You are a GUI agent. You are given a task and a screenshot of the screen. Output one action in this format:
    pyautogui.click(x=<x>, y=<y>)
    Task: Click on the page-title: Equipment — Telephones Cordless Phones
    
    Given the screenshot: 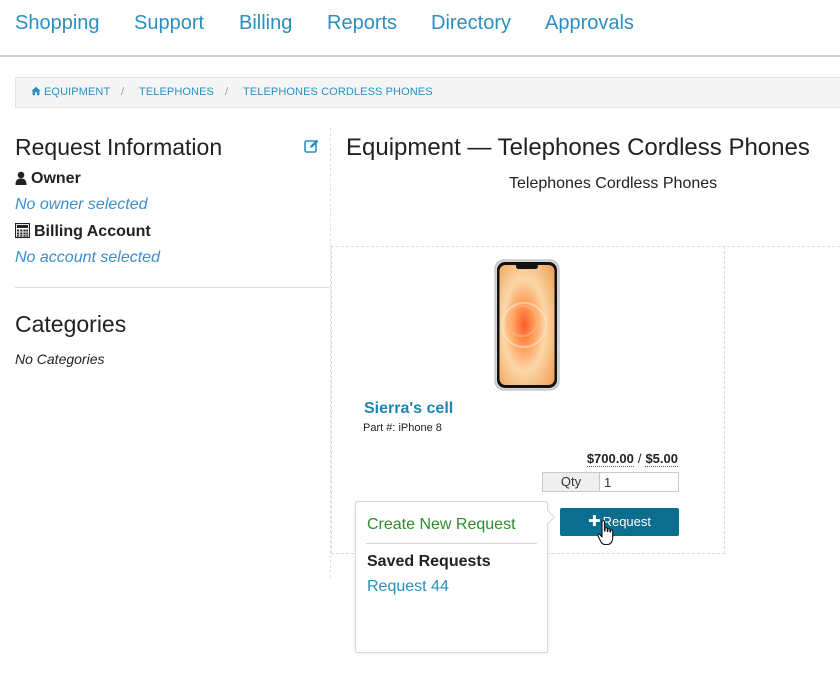 What is the action you would take?
    pyautogui.click(x=578, y=147)
    